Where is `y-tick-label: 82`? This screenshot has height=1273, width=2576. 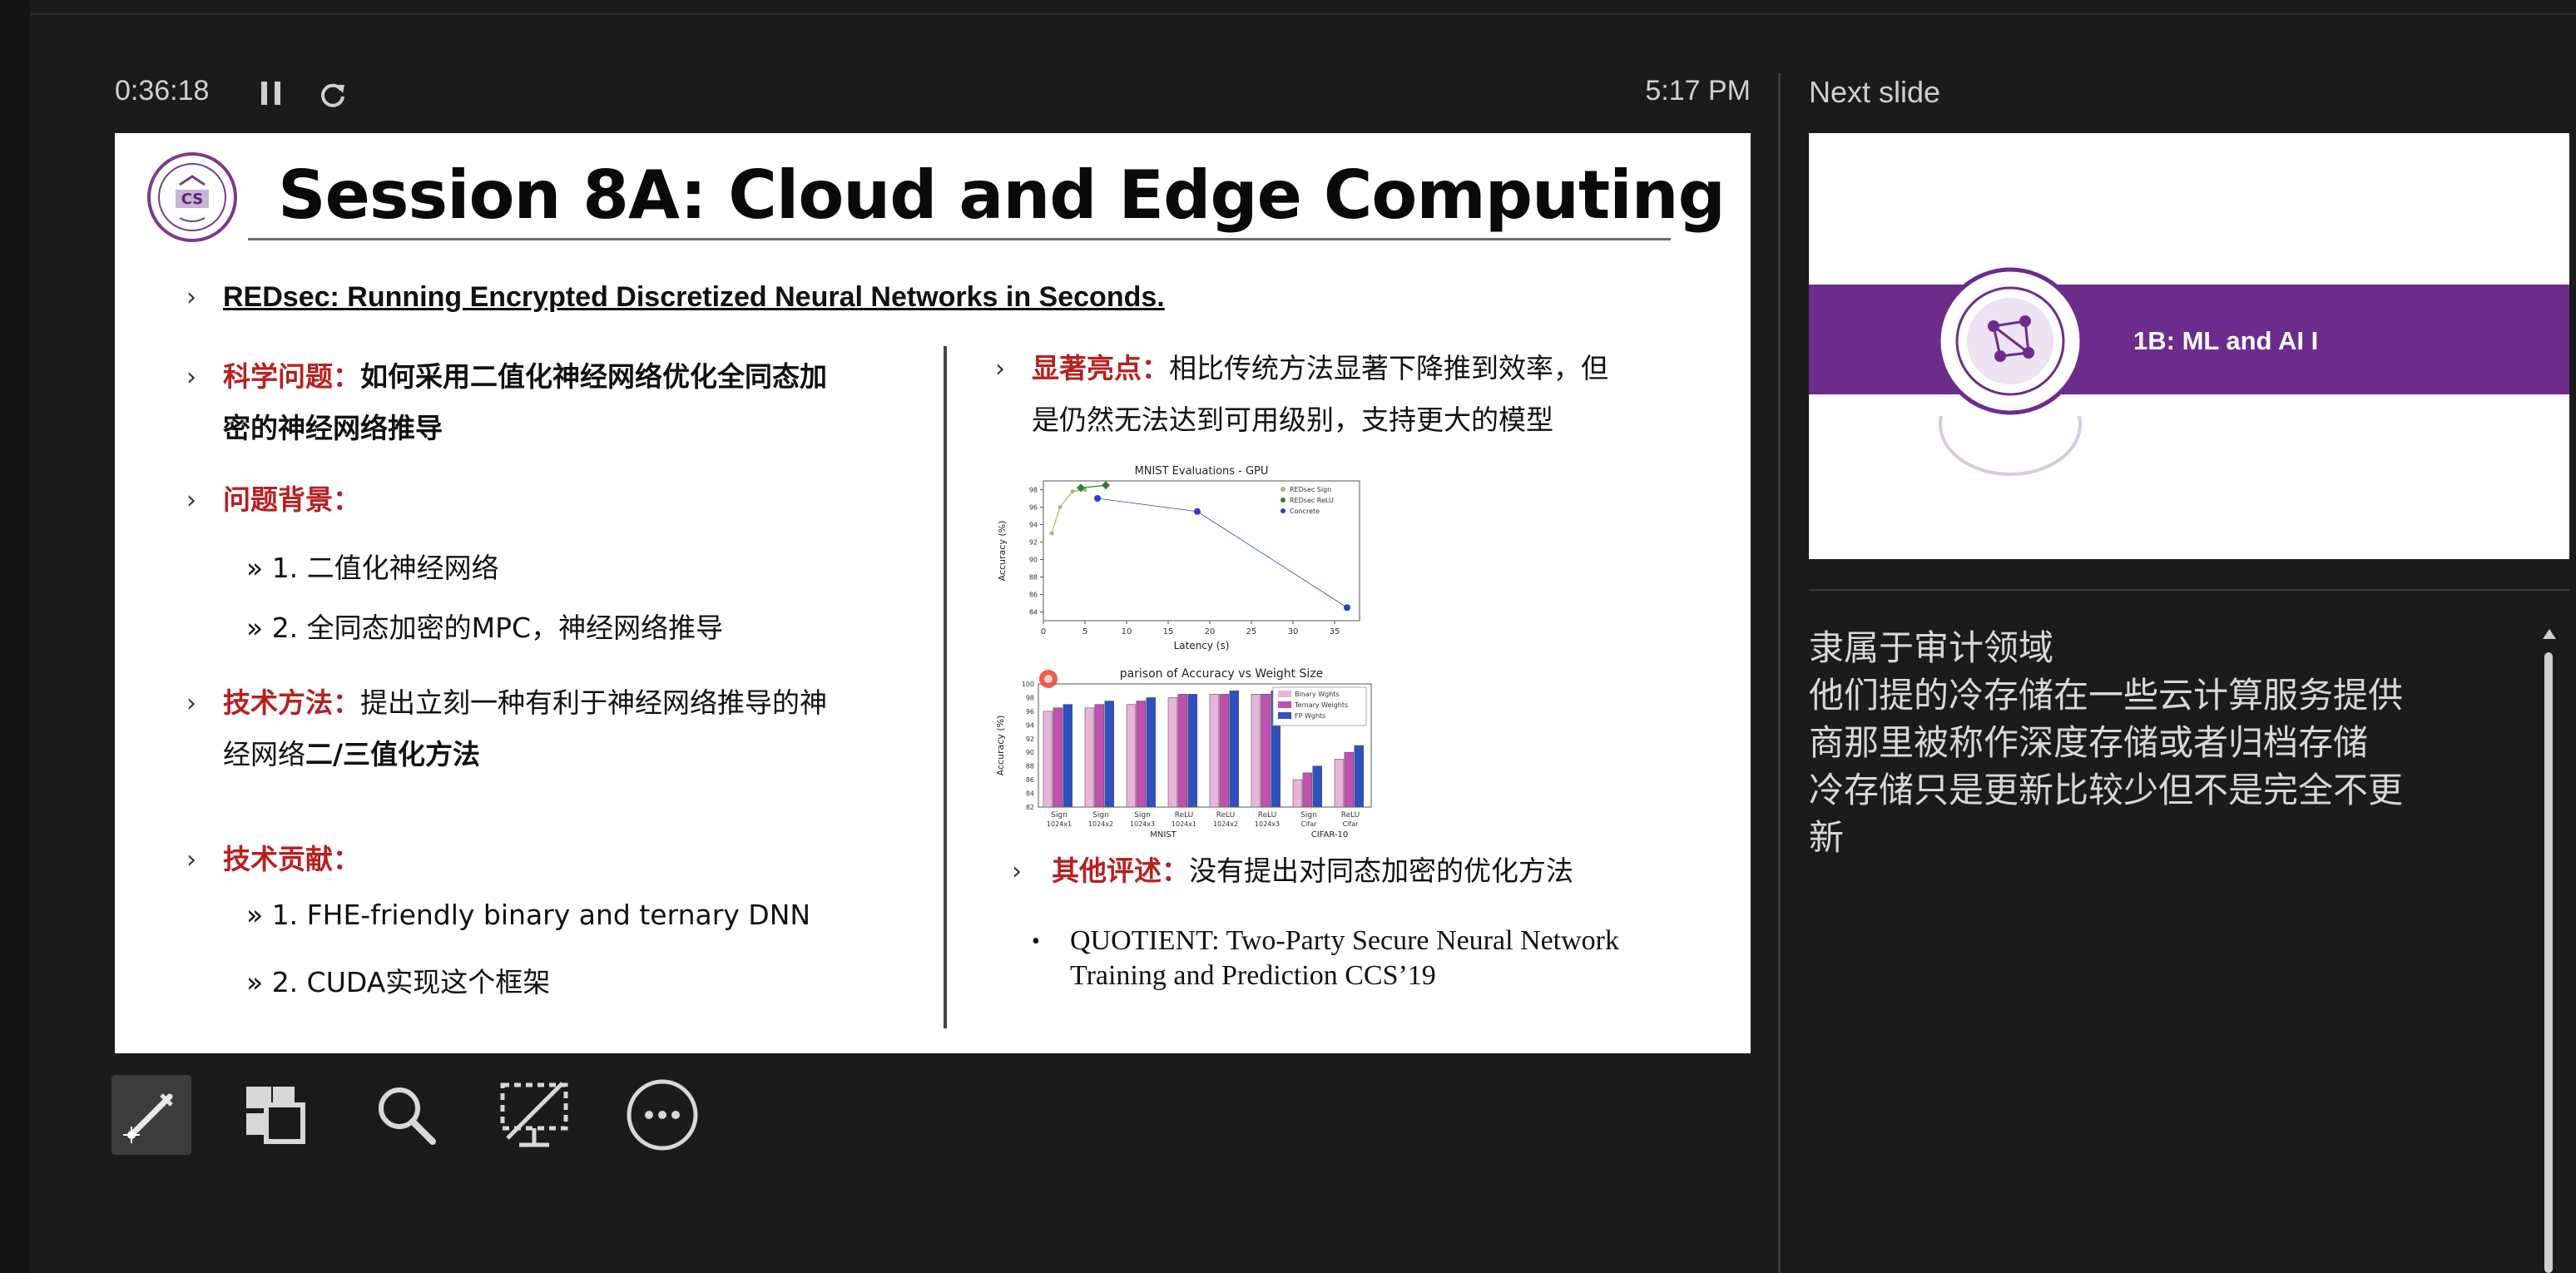 y-tick-label: 82 is located at coordinates (1030, 807).